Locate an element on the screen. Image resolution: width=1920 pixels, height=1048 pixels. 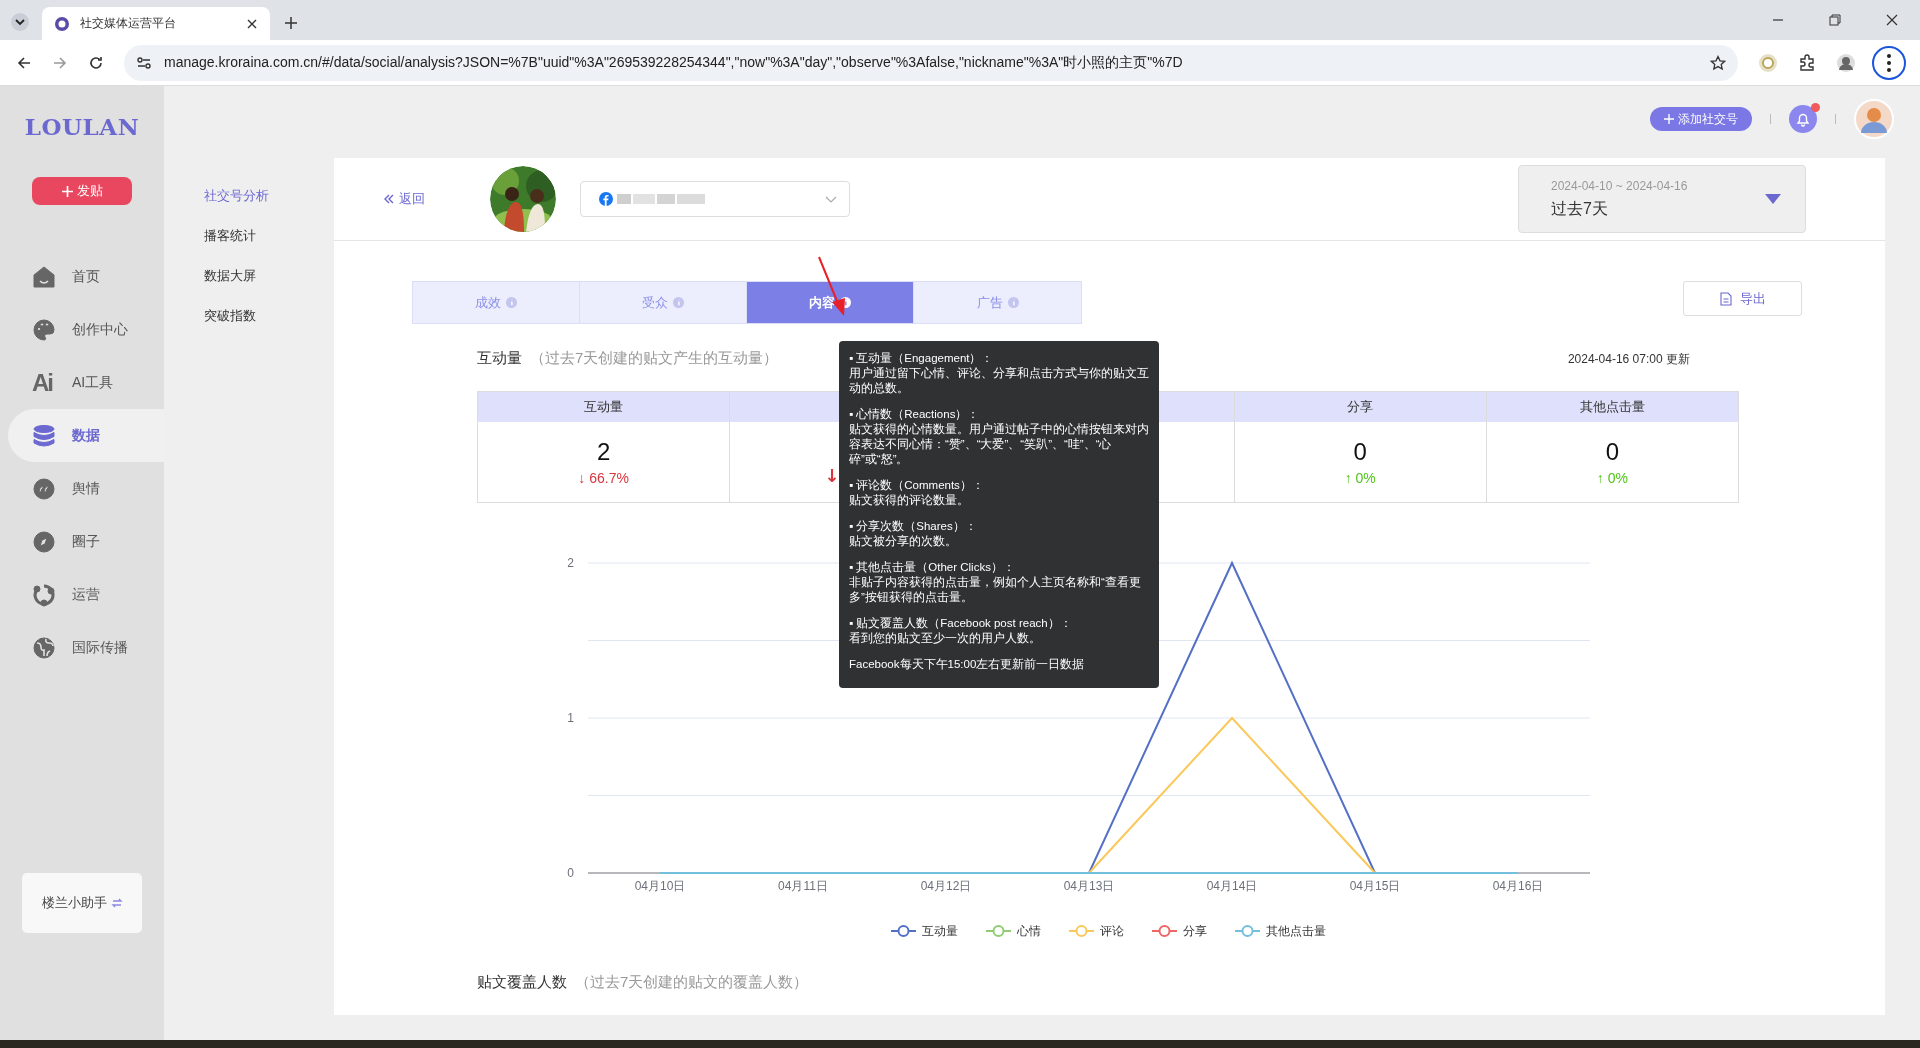
address-field: manage.kroraina.com.cn/#/data/social/analysis?JSON=%7B"uuid"%3A"269539228254344","now"%3A"day","observe"%3Afalse,"nickname"%3A"时小照的主页"%7D is located at coordinates (931, 62).